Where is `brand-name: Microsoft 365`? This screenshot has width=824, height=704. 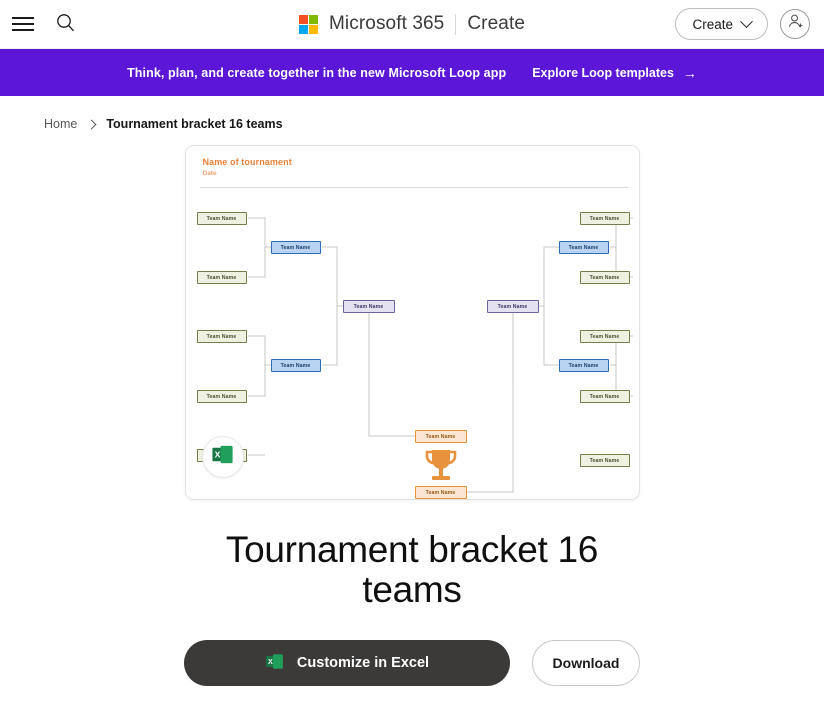
brand-name: Microsoft 365 is located at coordinates (387, 23).